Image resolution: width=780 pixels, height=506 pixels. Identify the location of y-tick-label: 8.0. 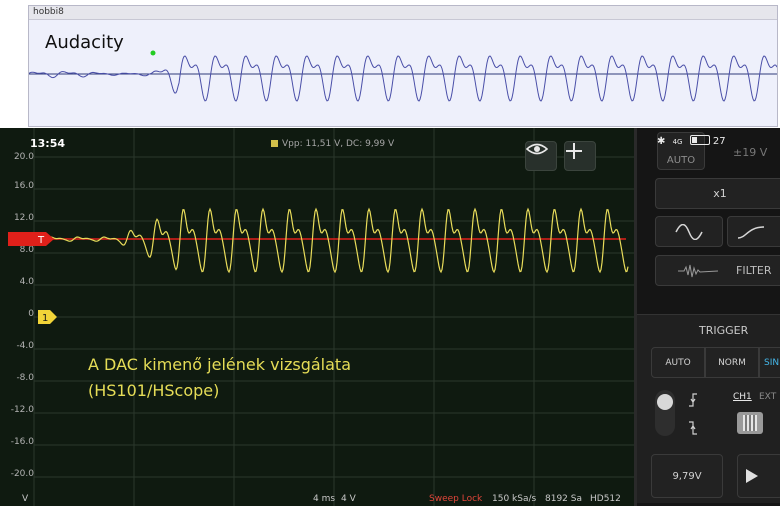
(26, 250).